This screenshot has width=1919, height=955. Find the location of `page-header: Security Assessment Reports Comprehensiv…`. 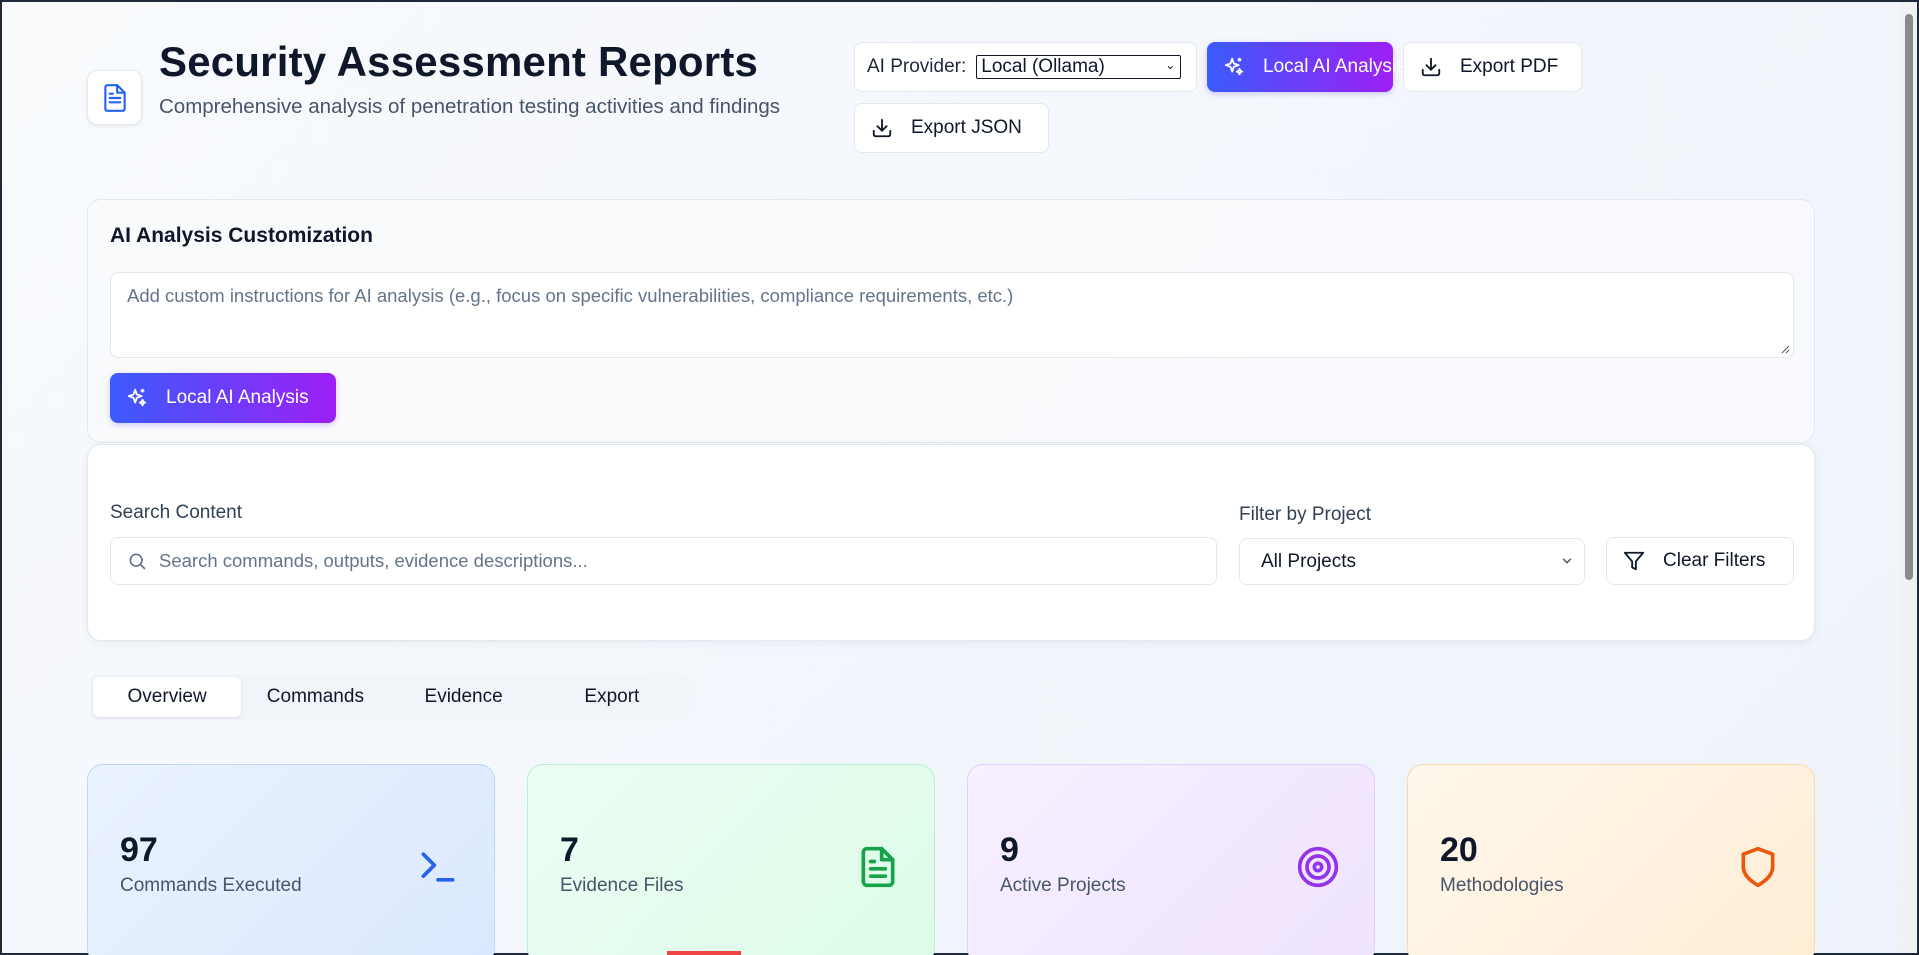

page-header: Security Assessment Reports Comprehensiv… is located at coordinates (951, 98).